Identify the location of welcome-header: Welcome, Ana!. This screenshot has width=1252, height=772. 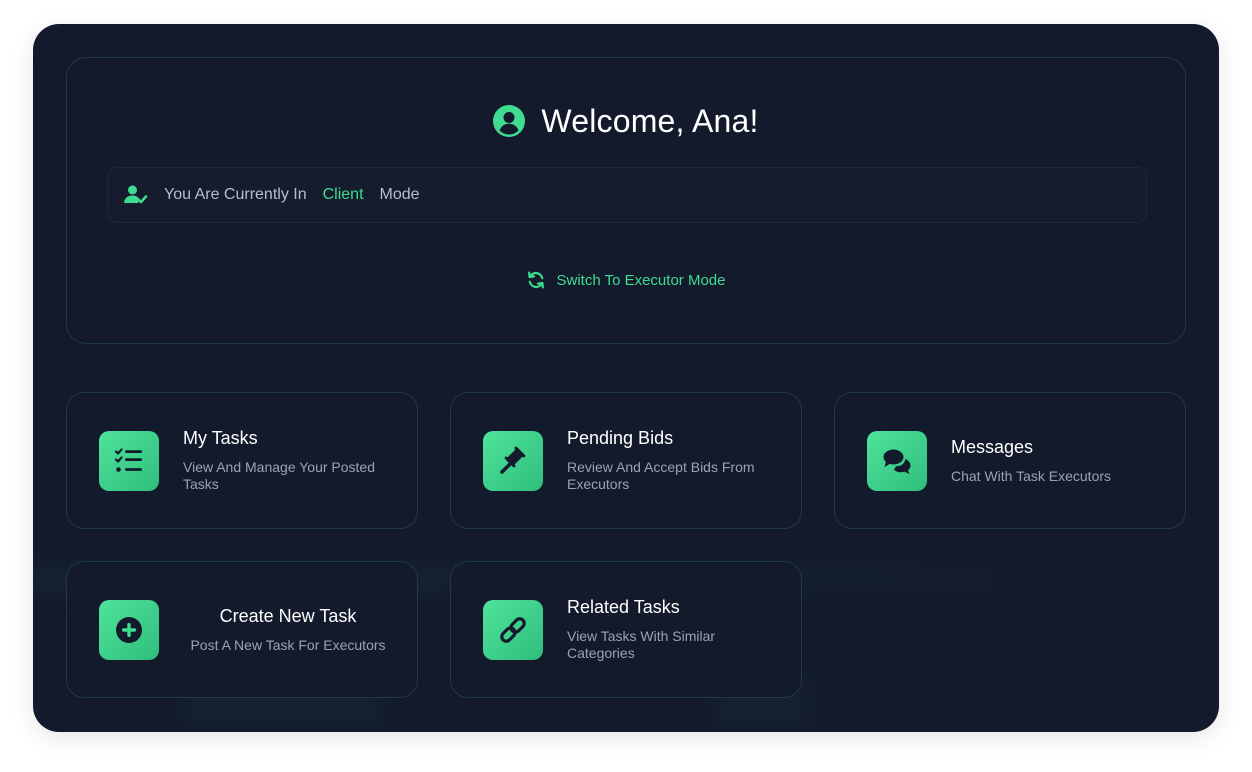
(626, 121).